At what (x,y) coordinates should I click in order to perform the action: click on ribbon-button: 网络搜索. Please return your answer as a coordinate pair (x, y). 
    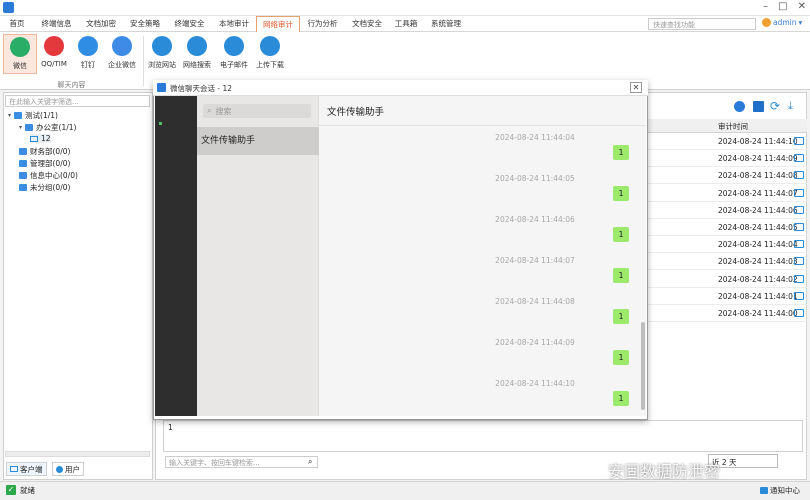
    Looking at the image, I should click on (197, 54).